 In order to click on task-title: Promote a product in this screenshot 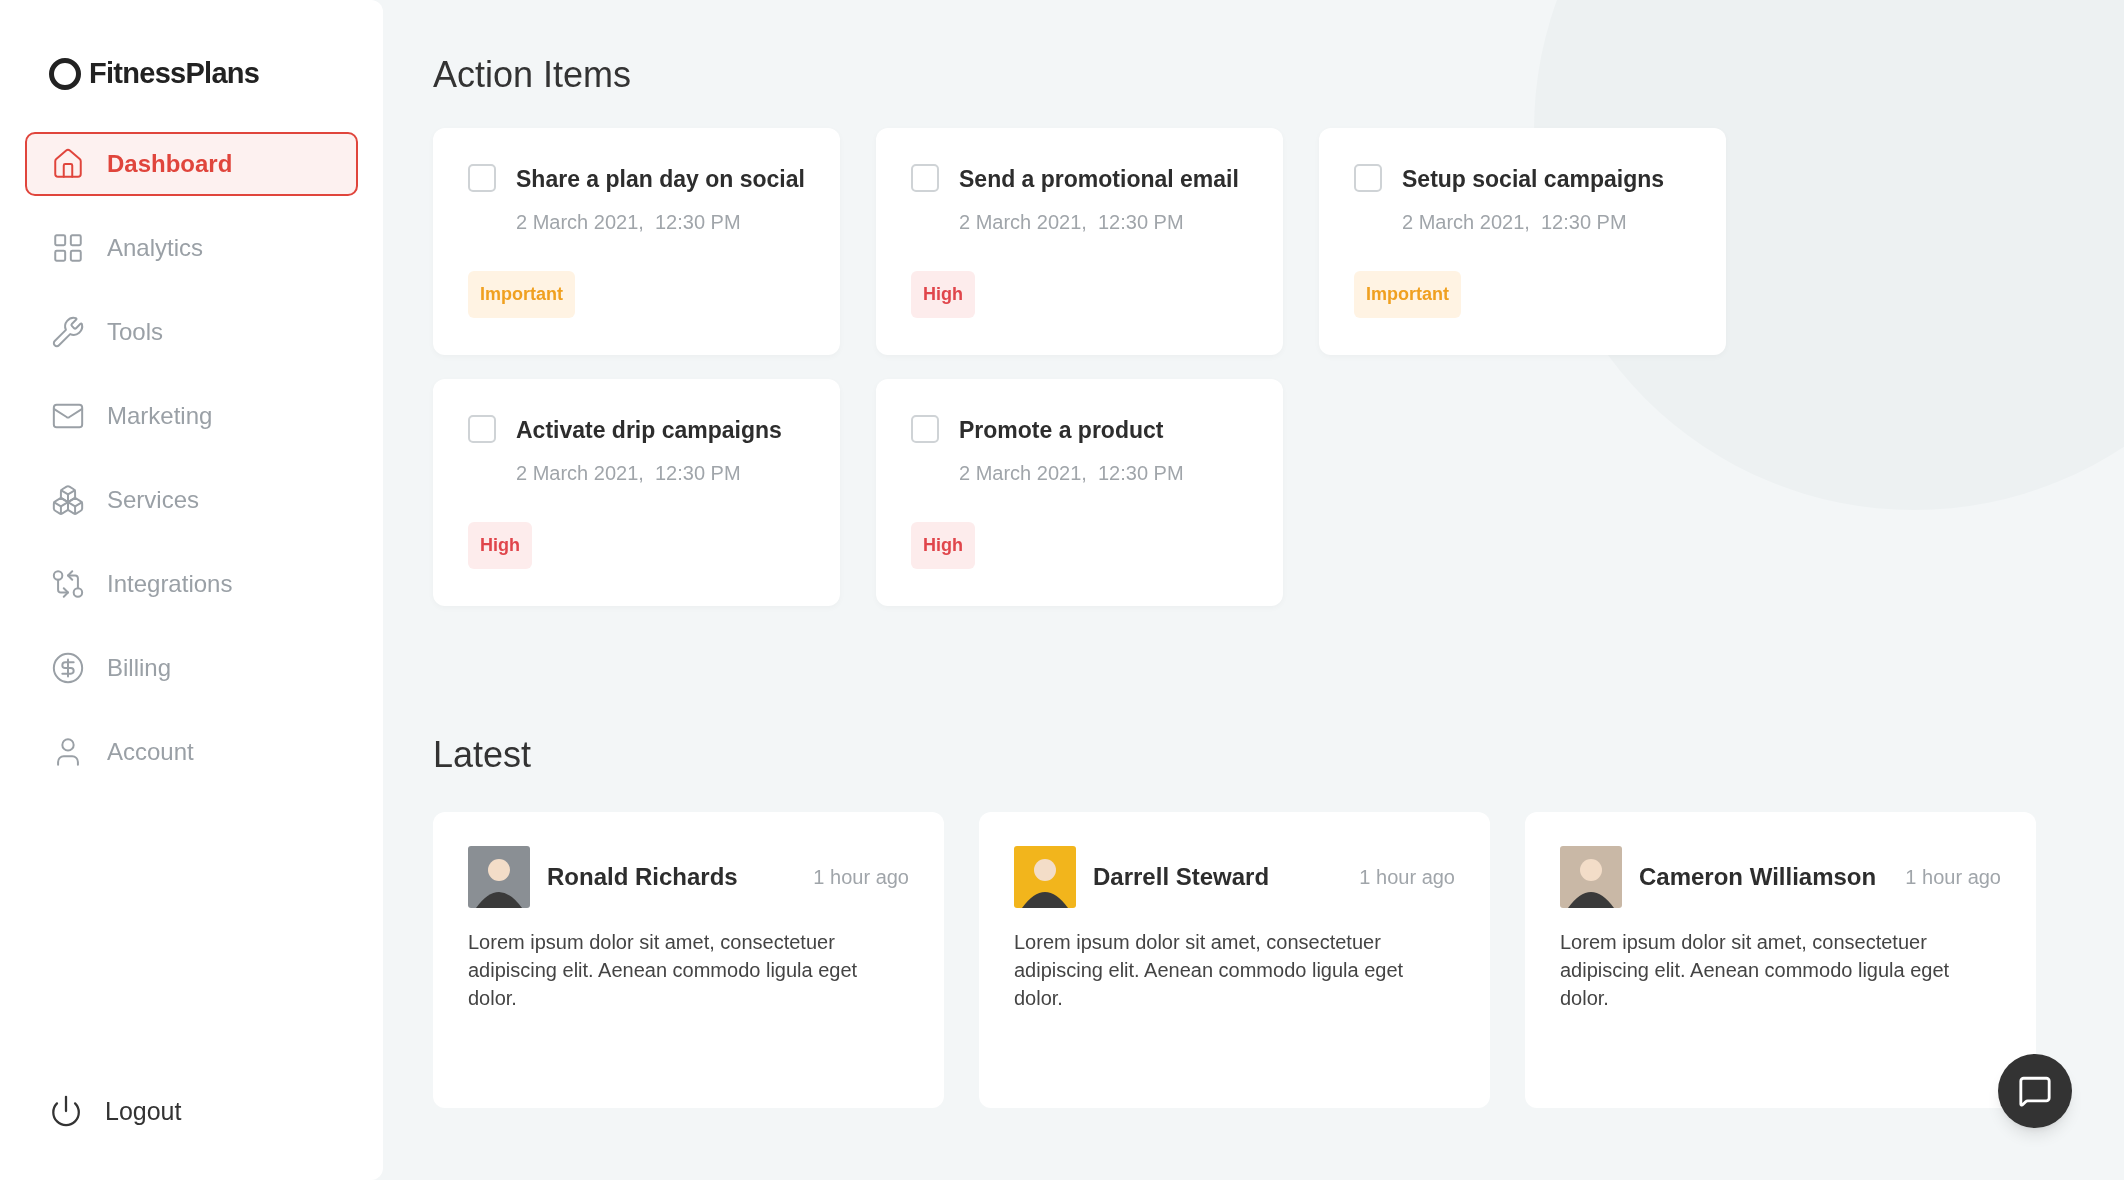, I will do `click(1062, 430)`.